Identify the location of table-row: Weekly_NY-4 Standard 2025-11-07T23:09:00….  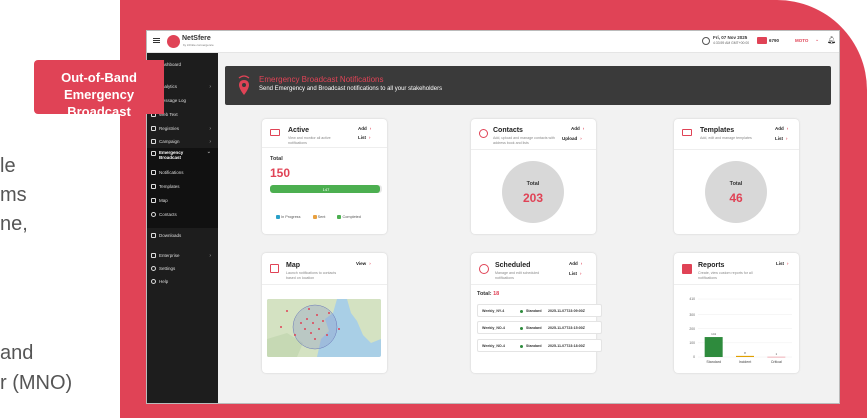
(539, 310).